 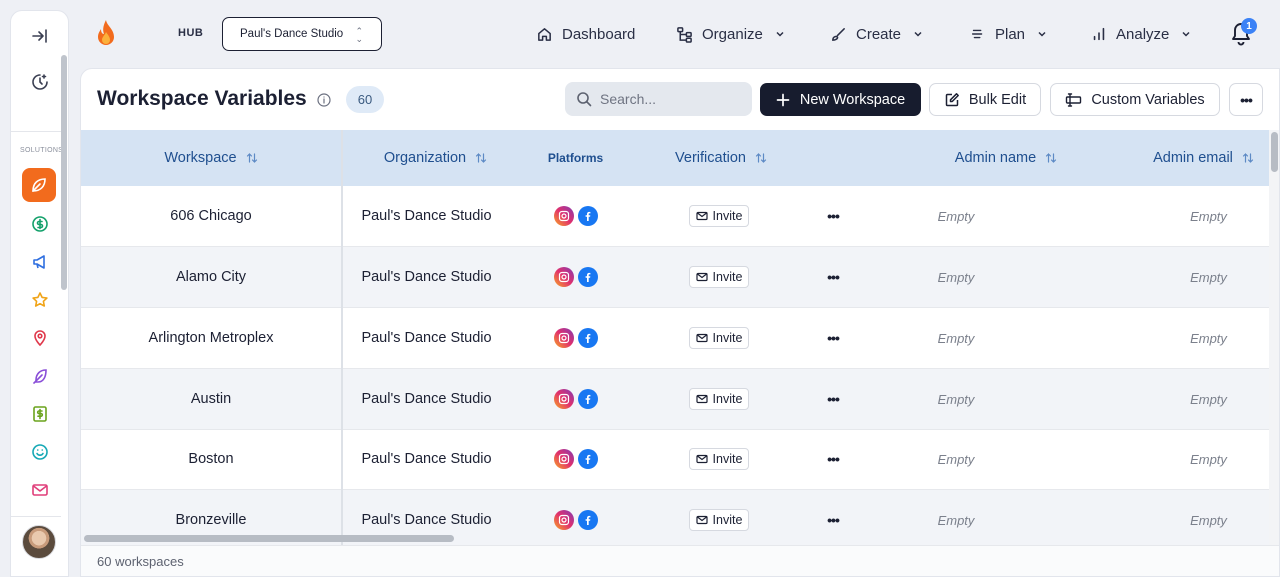 I want to click on column-header-platforms-label: Platforms, so click(x=575, y=158).